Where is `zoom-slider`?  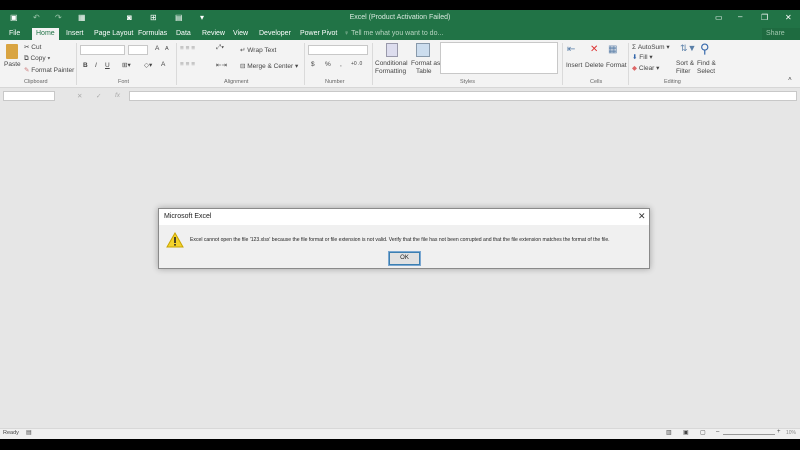
zoom-slider is located at coordinates (749, 434).